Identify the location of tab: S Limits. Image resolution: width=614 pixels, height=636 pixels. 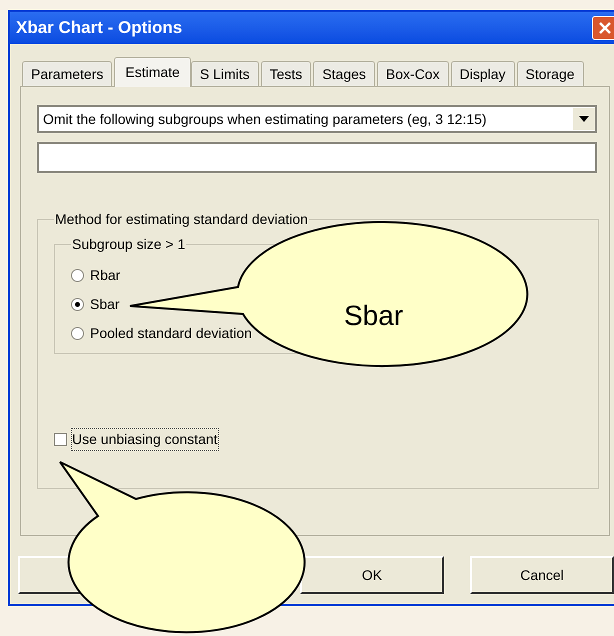
(224, 73).